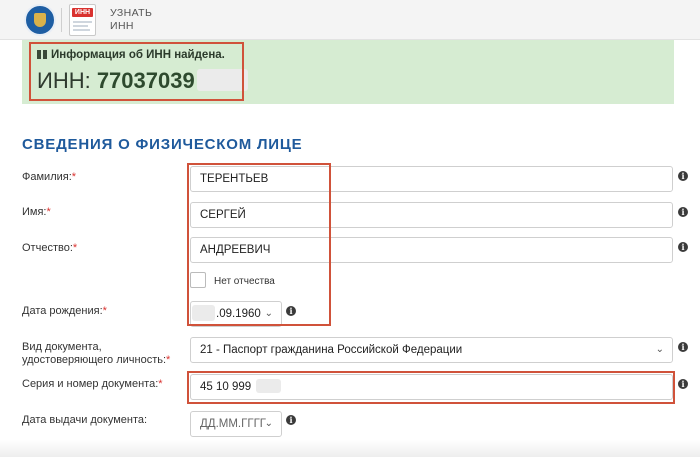  I want to click on no-patronymic-label: Нет отчества, so click(244, 281).